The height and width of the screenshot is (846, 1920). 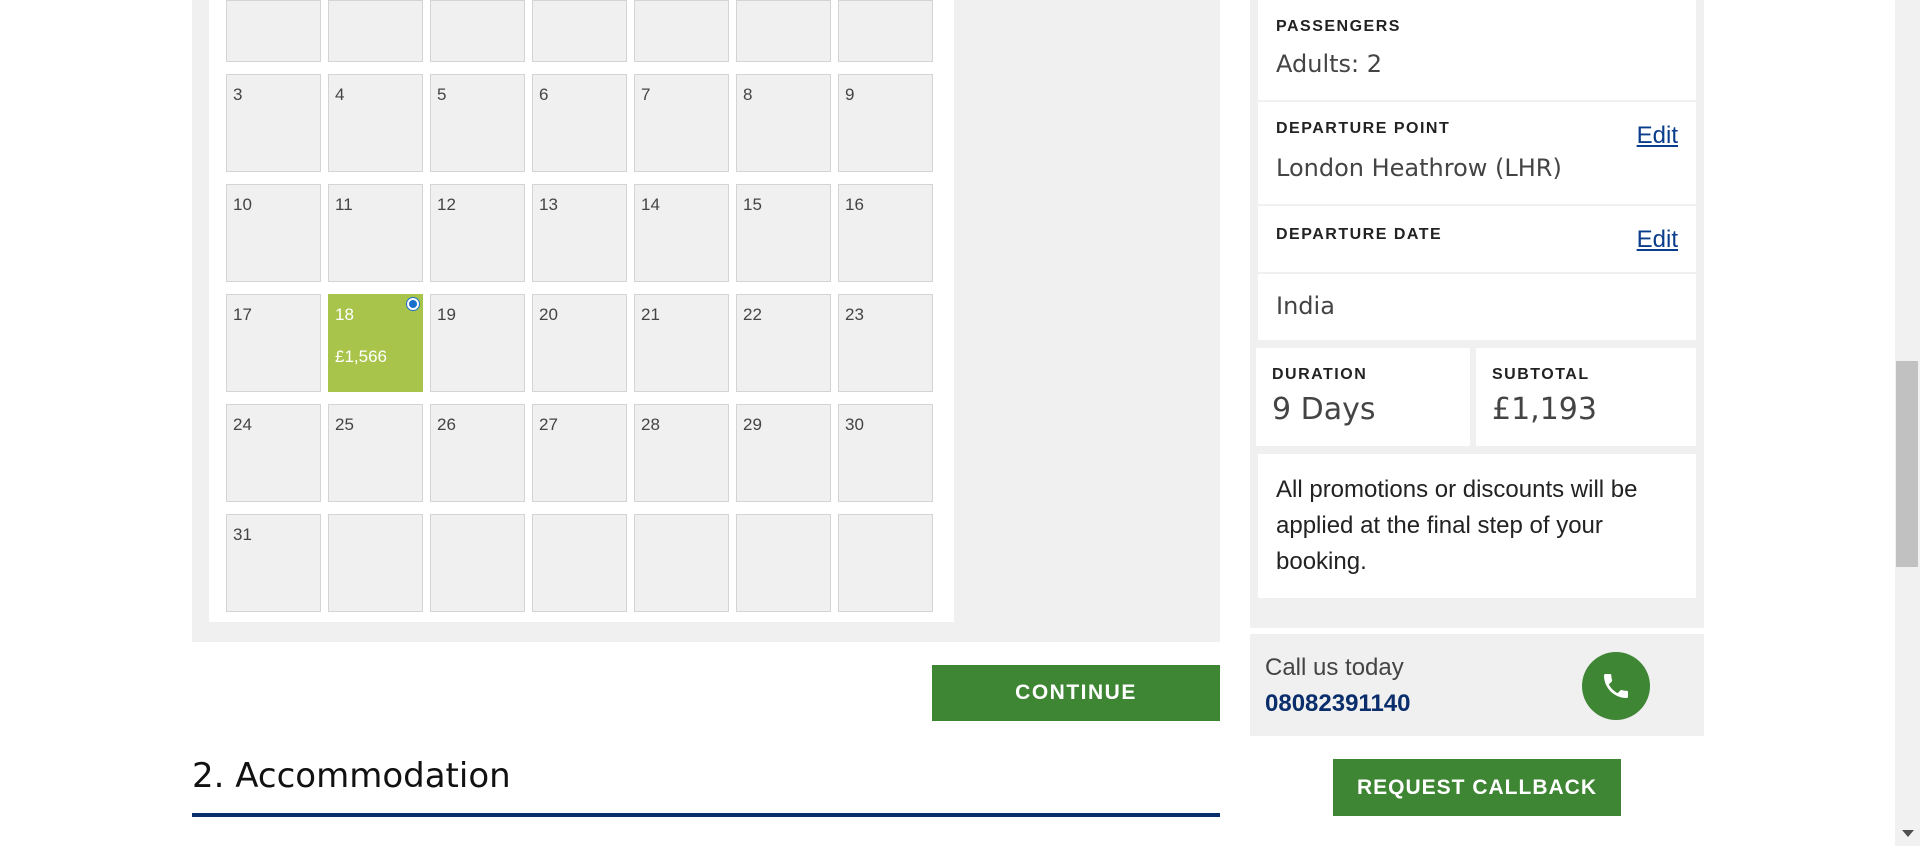 I want to click on departure-point-label: DEPARTURE POINT, so click(x=1363, y=128).